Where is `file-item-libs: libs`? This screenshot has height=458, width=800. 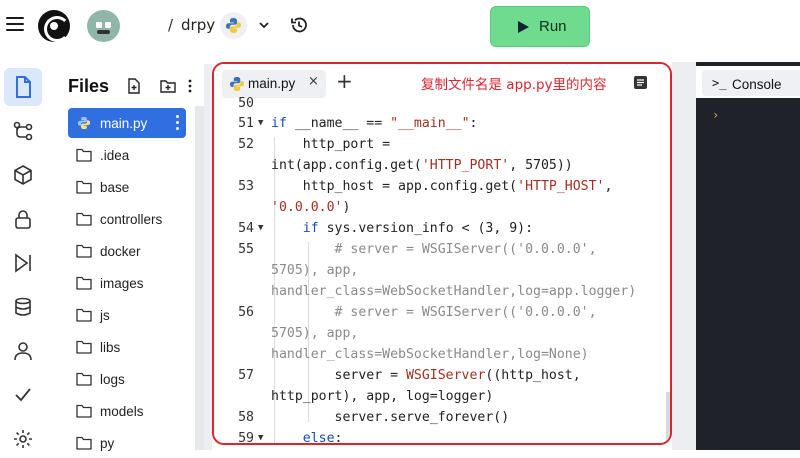
file-item-libs: libs is located at coordinates (127, 347).